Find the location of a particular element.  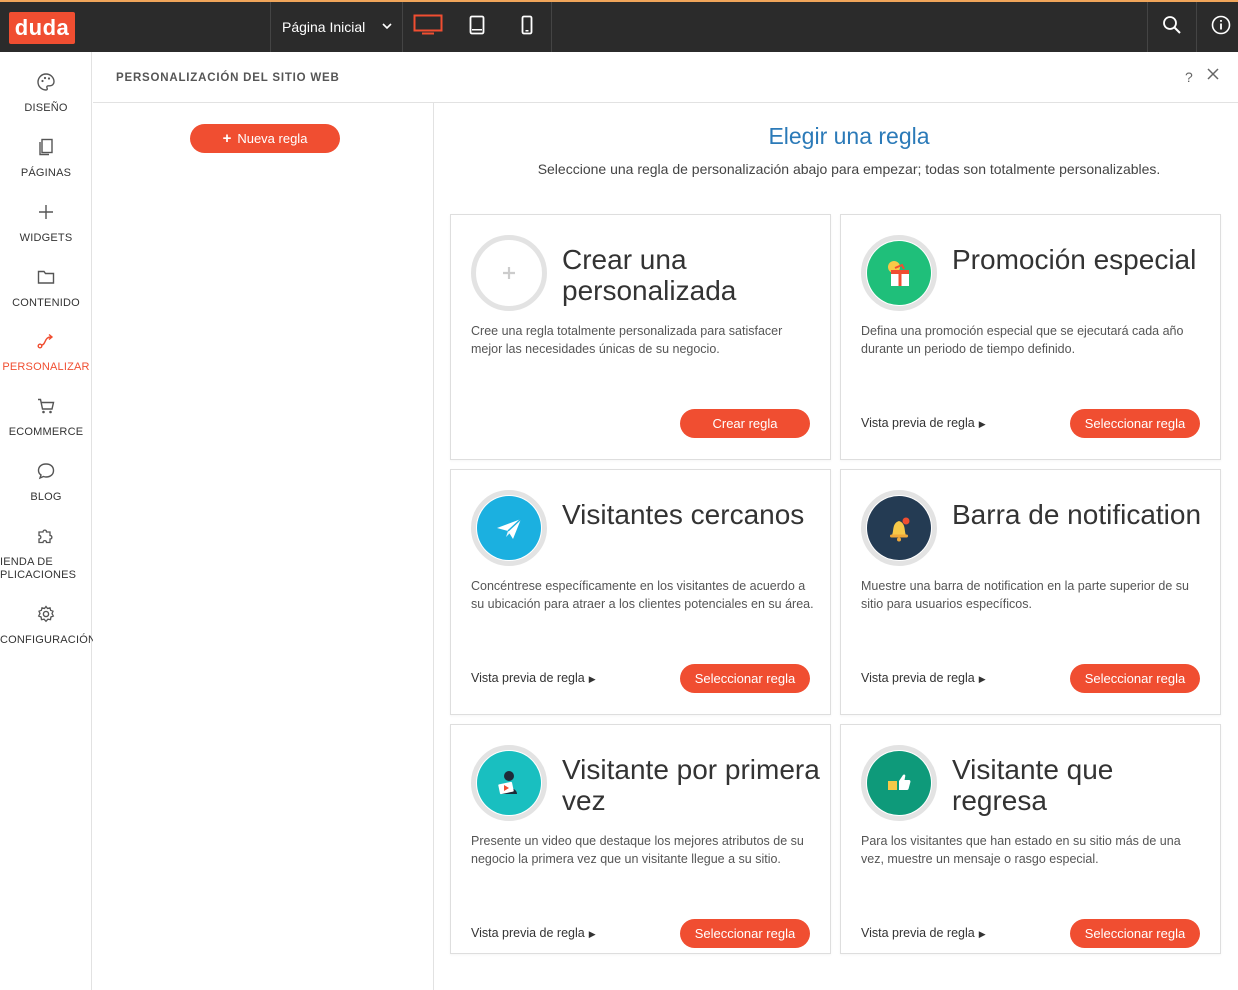

sidebar-item-label-2: PLICACIONES is located at coordinates (38, 575).